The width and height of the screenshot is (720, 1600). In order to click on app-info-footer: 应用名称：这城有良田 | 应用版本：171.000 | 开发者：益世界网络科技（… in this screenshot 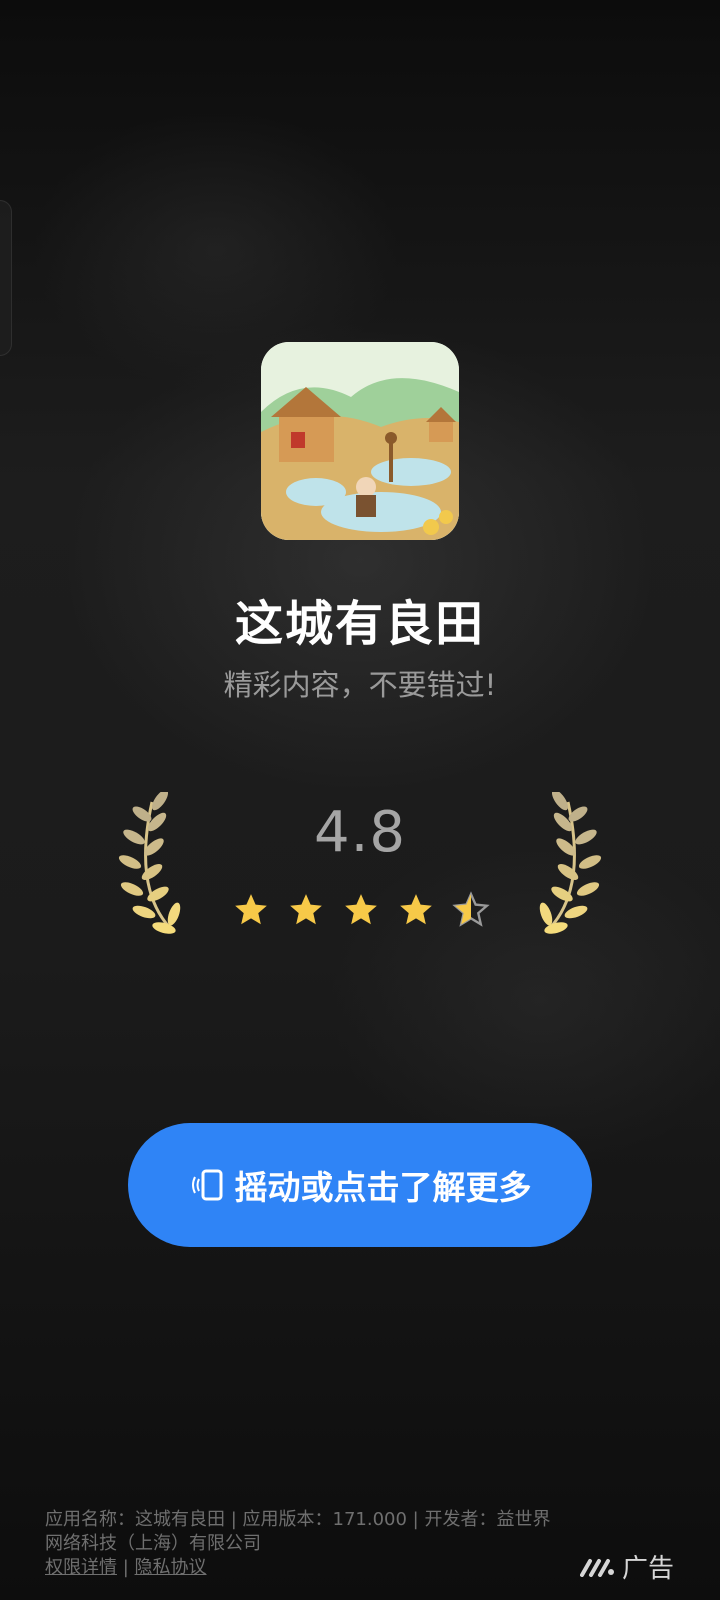, I will do `click(305, 1544)`.